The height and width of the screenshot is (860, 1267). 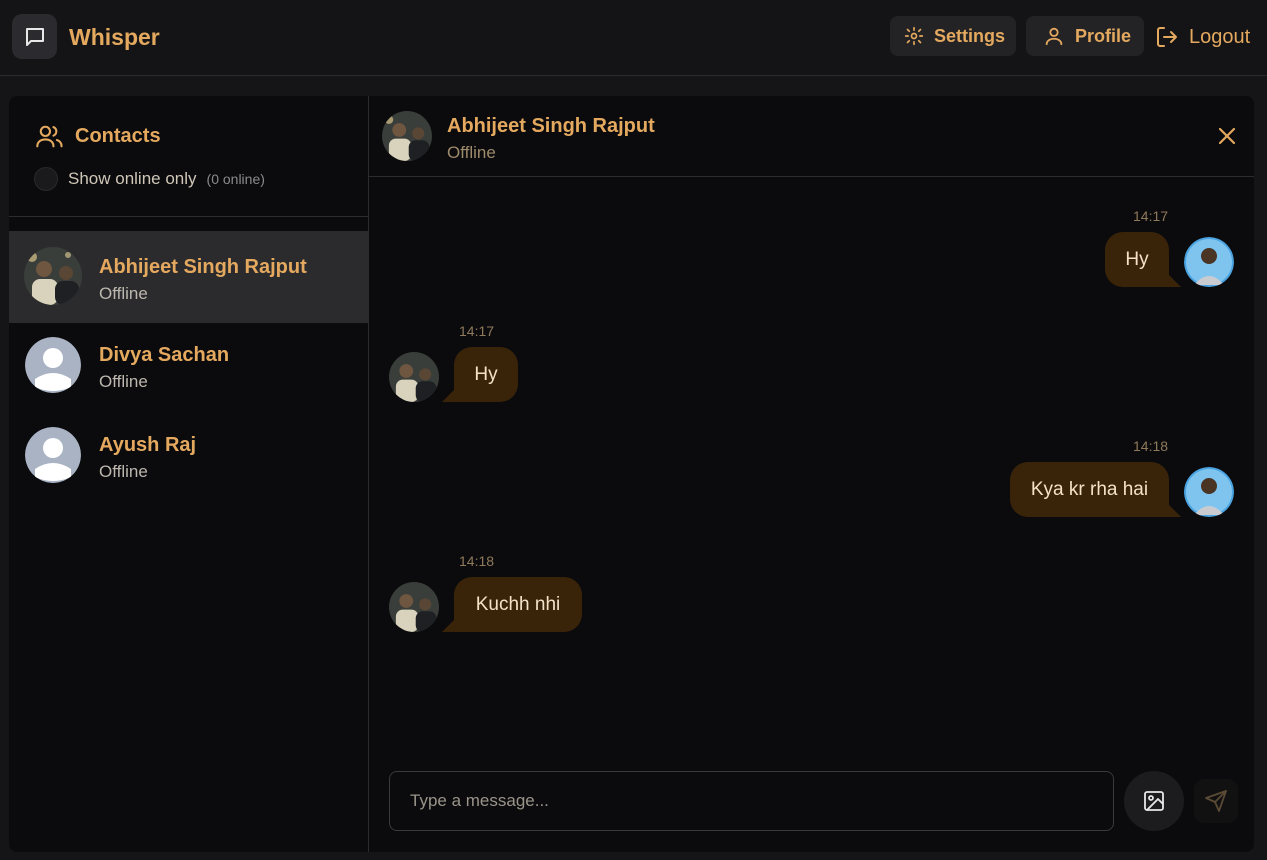 I want to click on contact-name: Abhijeet Singh Rajput, so click(x=203, y=267).